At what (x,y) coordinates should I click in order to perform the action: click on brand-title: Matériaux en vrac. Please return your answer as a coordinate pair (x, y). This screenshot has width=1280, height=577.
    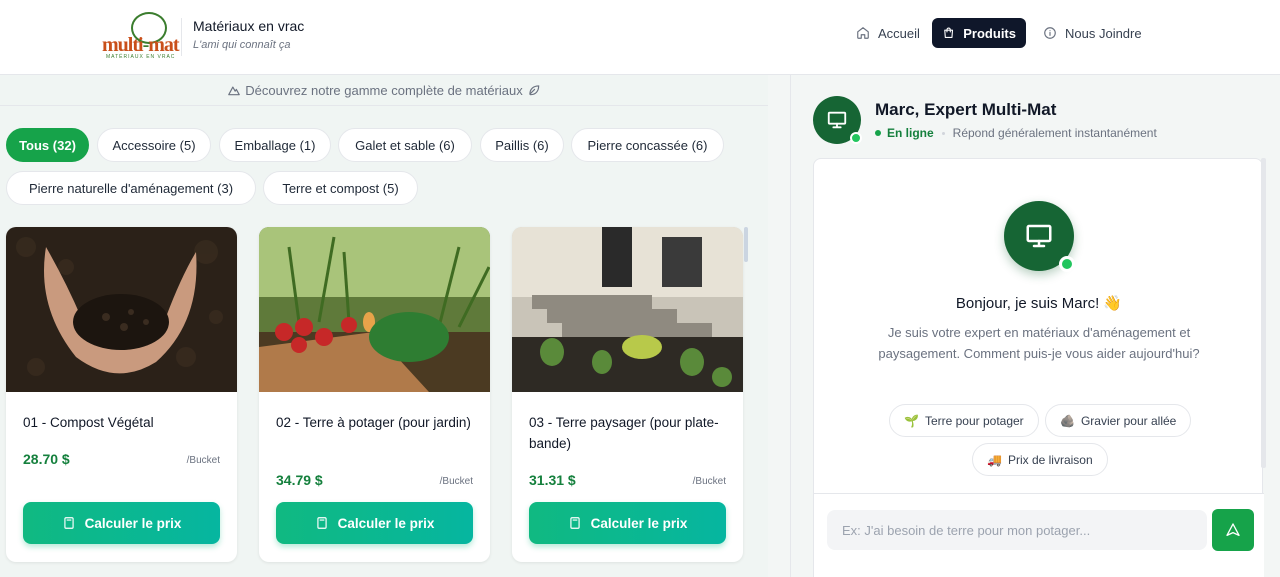
    Looking at the image, I should click on (249, 26).